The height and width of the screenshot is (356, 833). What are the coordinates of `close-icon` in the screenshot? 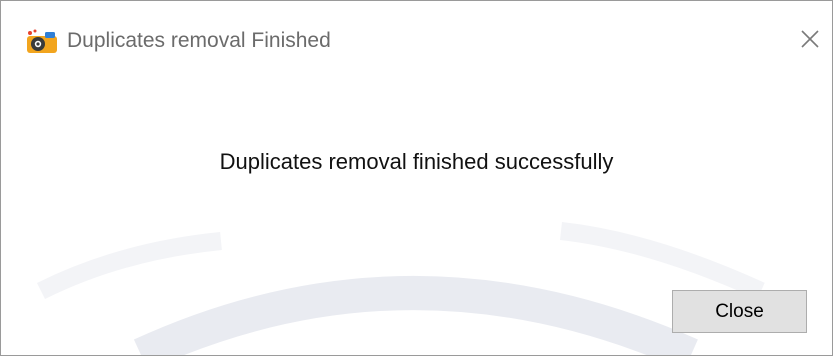 It's located at (810, 39).